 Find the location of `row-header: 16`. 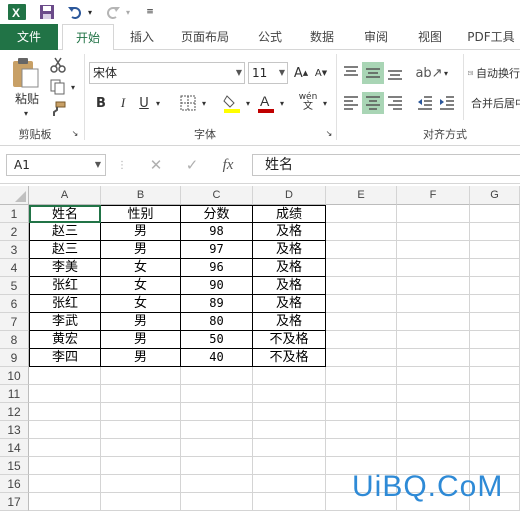

row-header: 16 is located at coordinates (14, 484).